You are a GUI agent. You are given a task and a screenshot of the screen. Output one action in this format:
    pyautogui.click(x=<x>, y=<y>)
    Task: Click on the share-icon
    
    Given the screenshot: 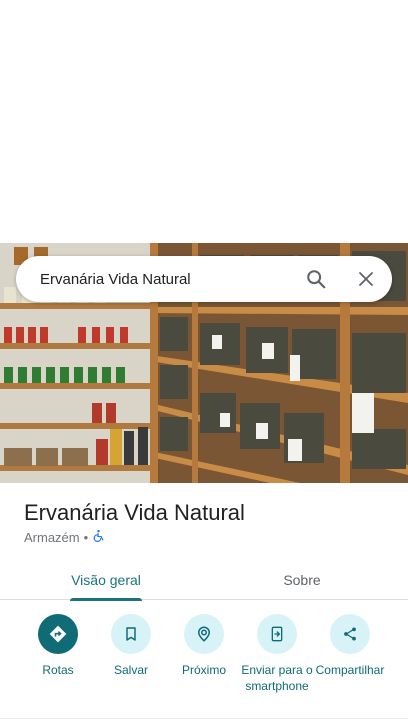 What is the action you would take?
    pyautogui.click(x=350, y=634)
    